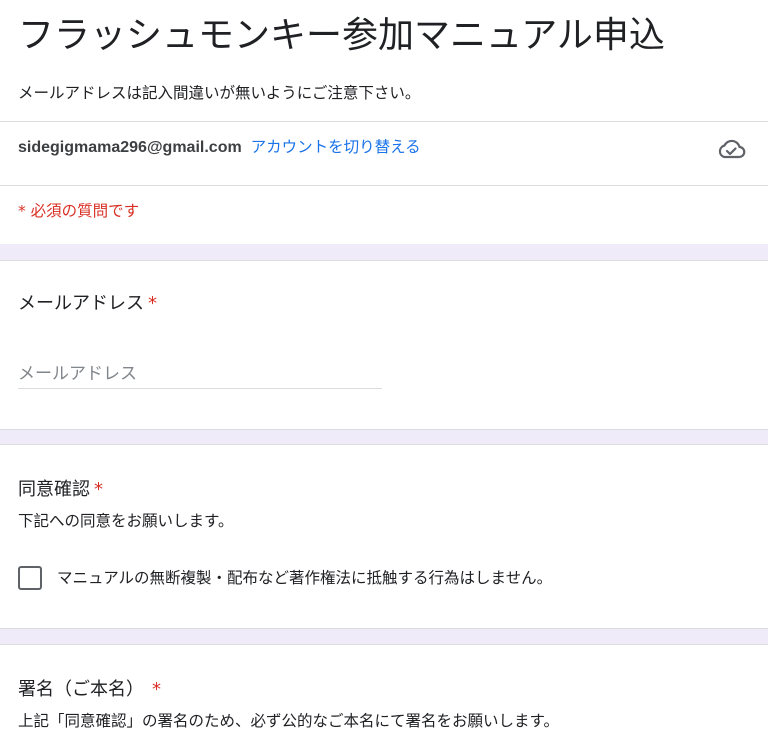  What do you see at coordinates (304, 578) in the screenshot?
I see `consent-checkbox-label: マニュアルの無断複製・配布など著作権法に抵触する行為はしません。` at bounding box center [304, 578].